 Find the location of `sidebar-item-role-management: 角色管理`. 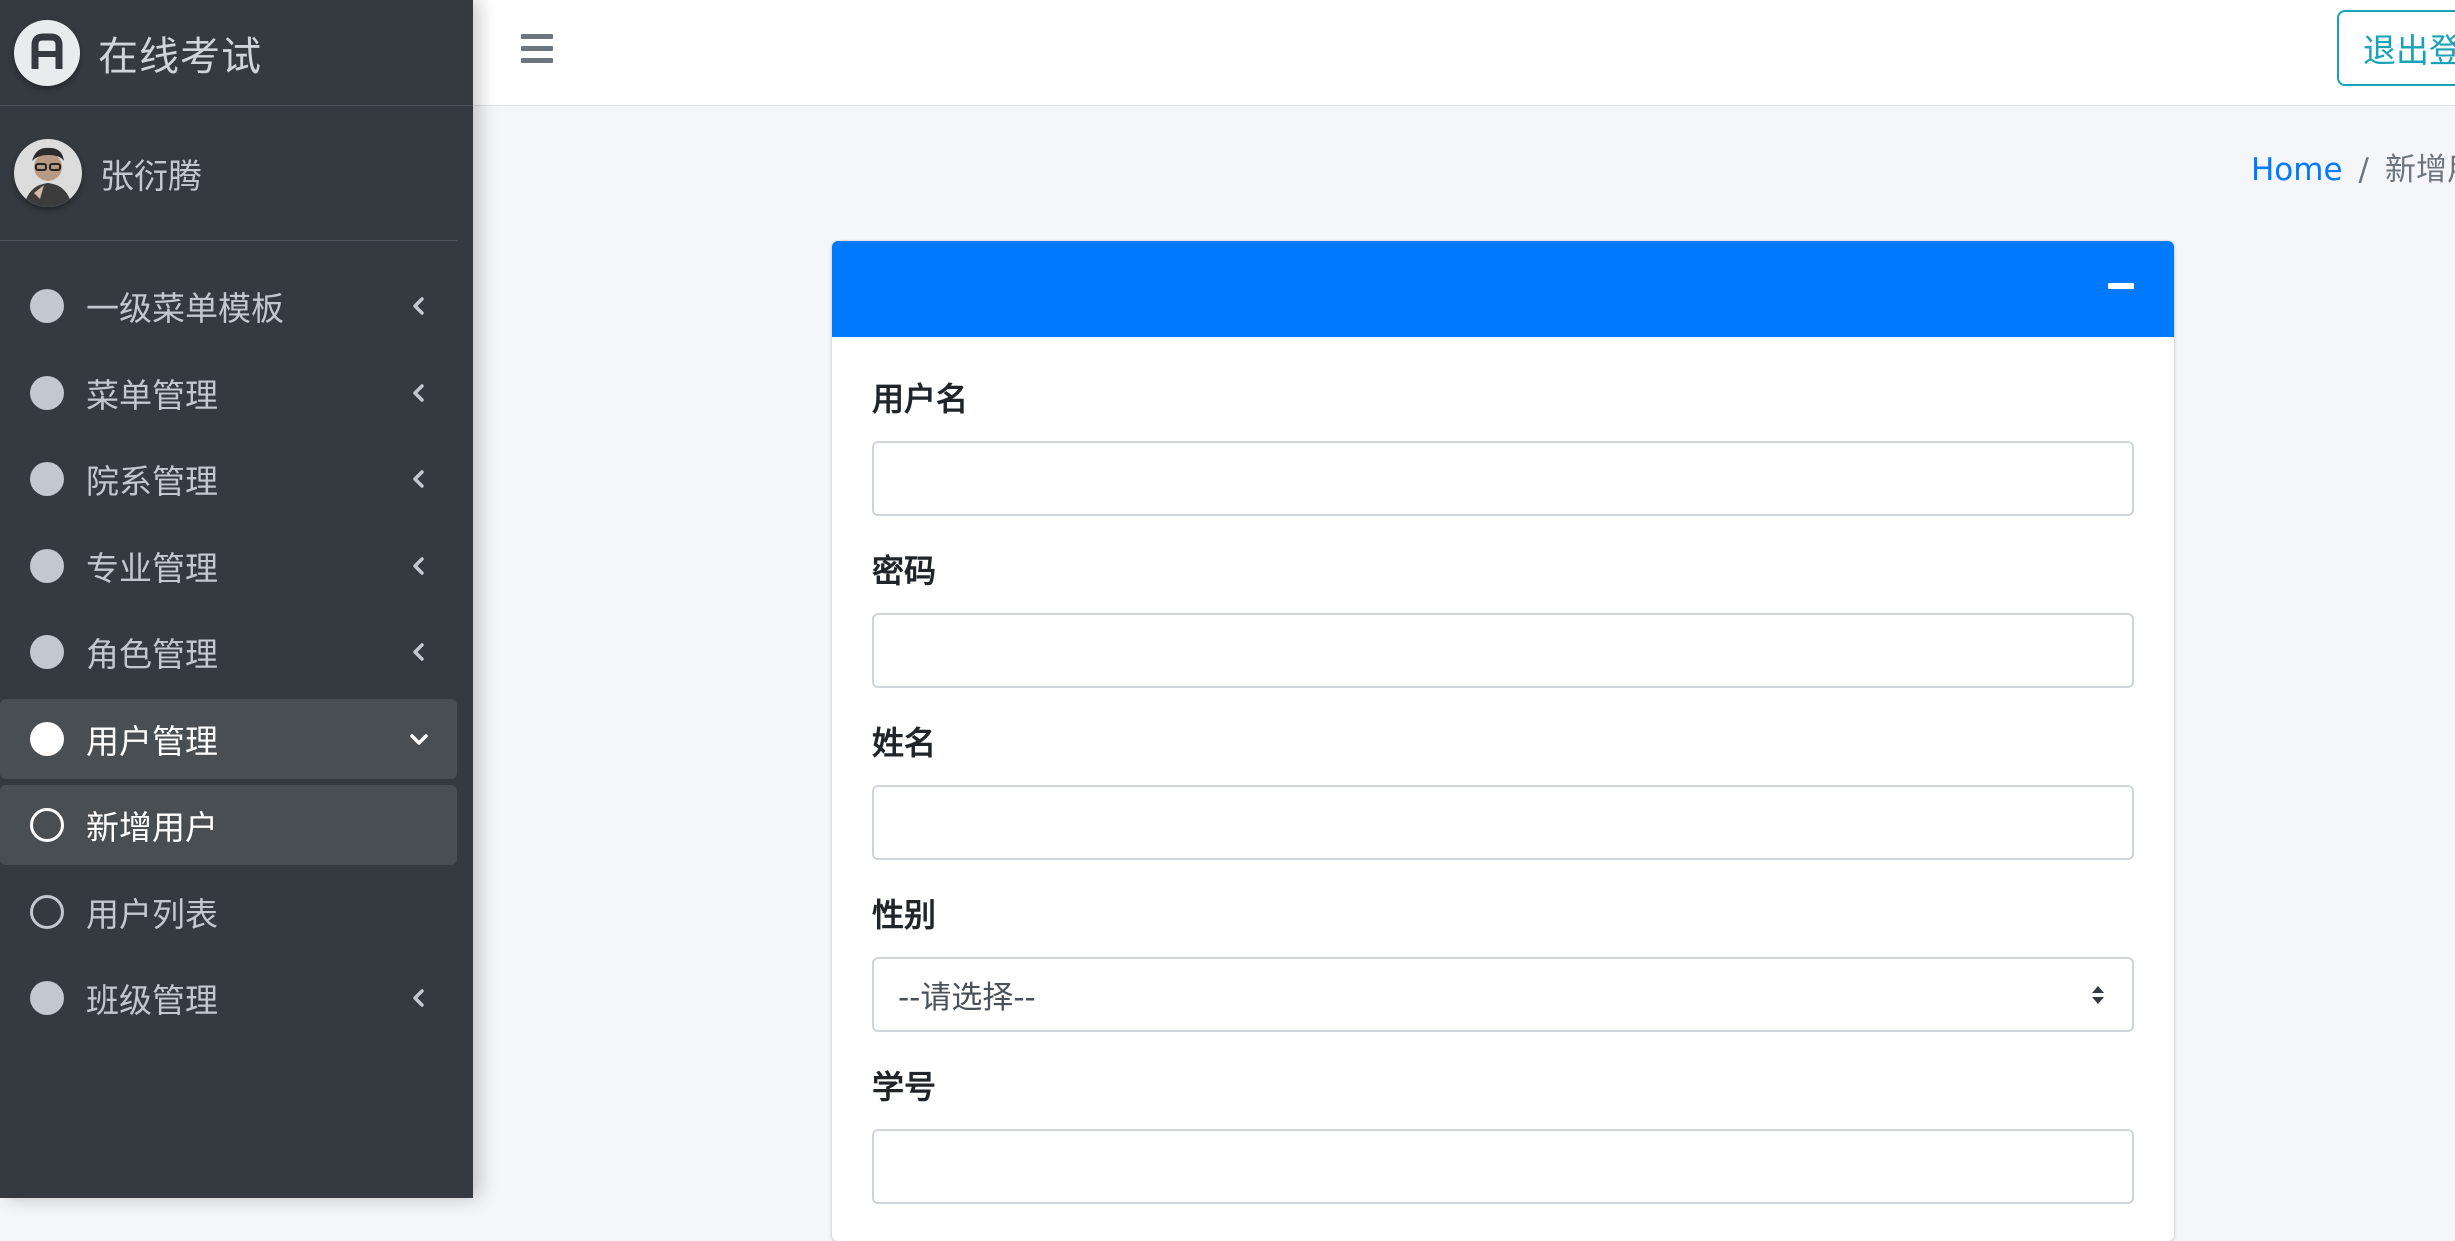

sidebar-item-role-management: 角色管理 is located at coordinates (228, 652).